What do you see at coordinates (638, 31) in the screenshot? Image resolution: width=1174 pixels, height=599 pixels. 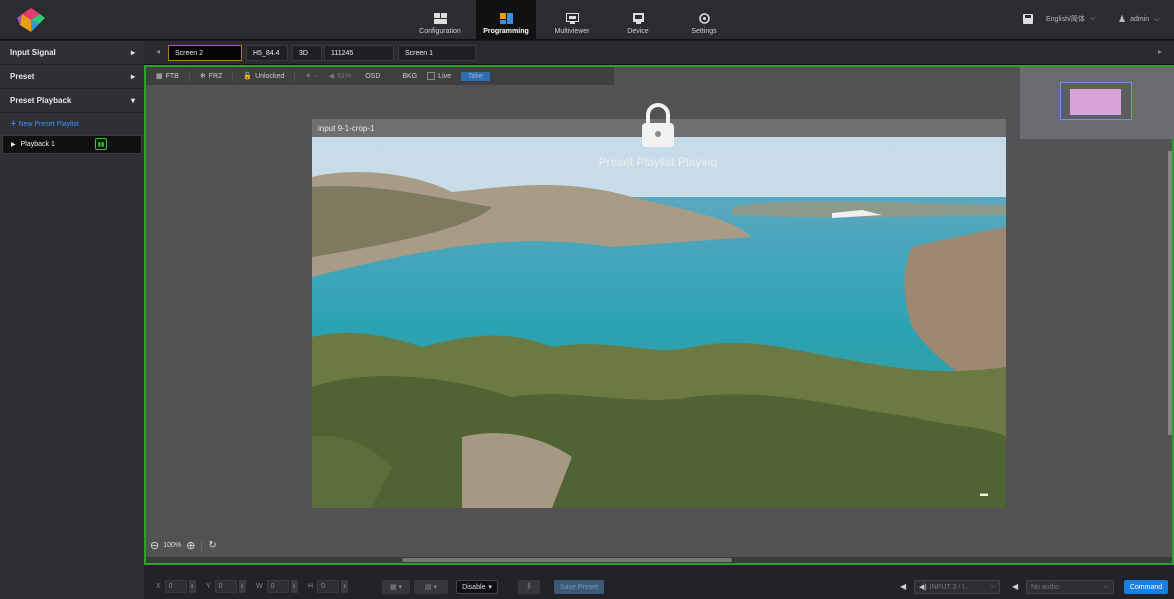 I see `nav-device-label: Device` at bounding box center [638, 31].